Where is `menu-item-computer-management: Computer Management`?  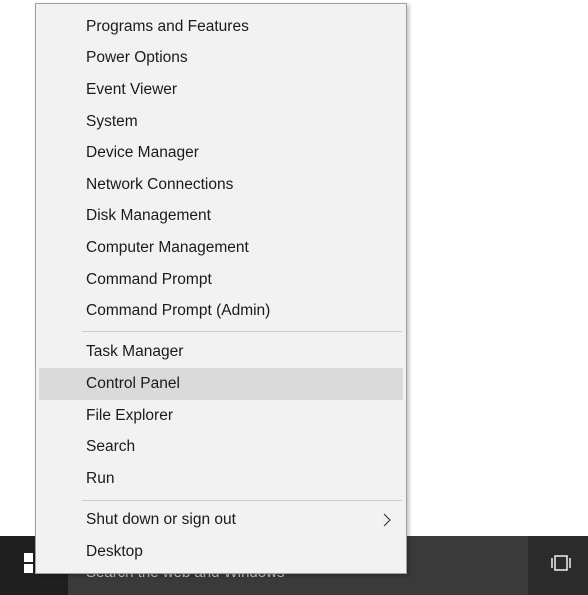
menu-item-computer-management: Computer Management is located at coordinates (221, 248).